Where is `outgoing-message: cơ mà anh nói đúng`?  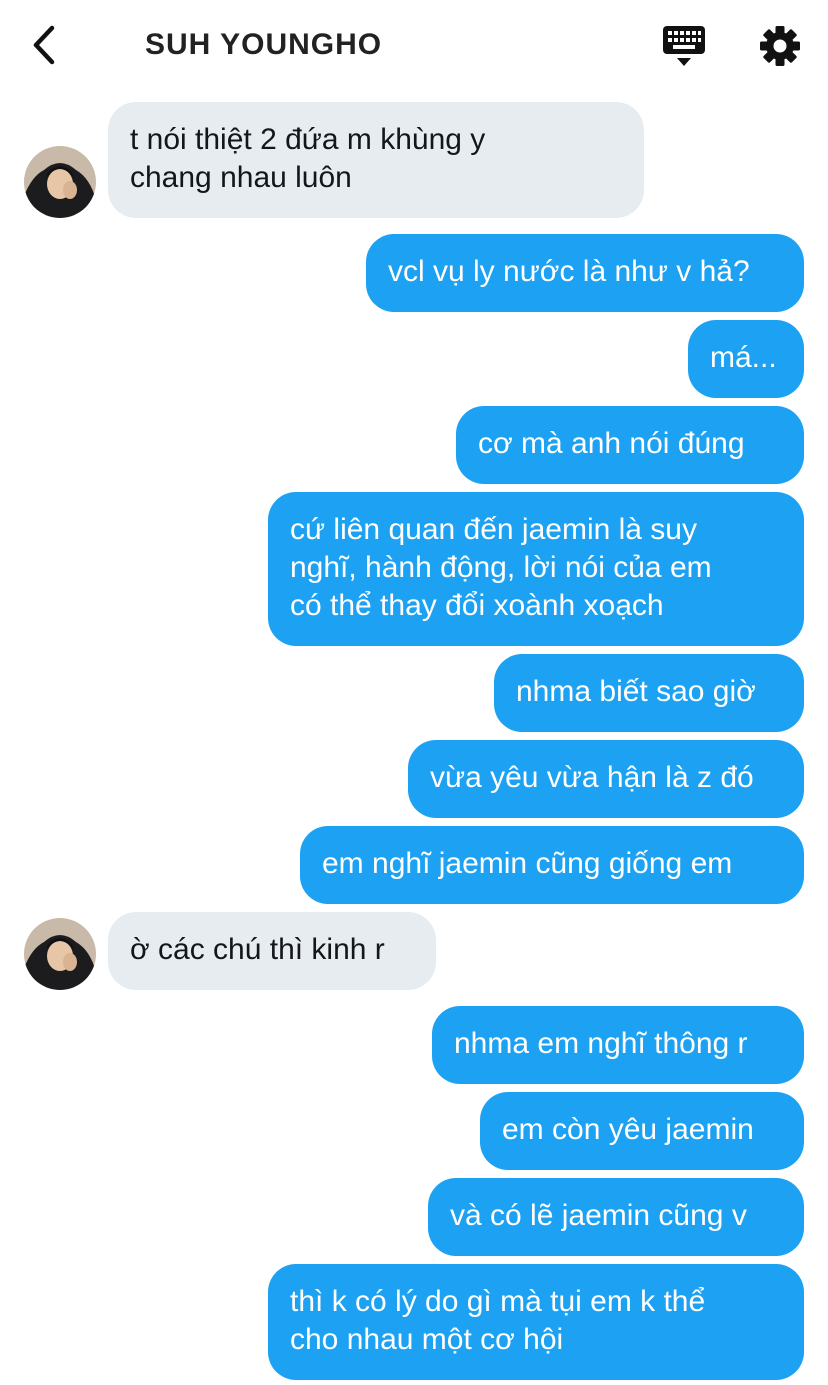 outgoing-message: cơ mà anh nói đúng is located at coordinates (630, 445).